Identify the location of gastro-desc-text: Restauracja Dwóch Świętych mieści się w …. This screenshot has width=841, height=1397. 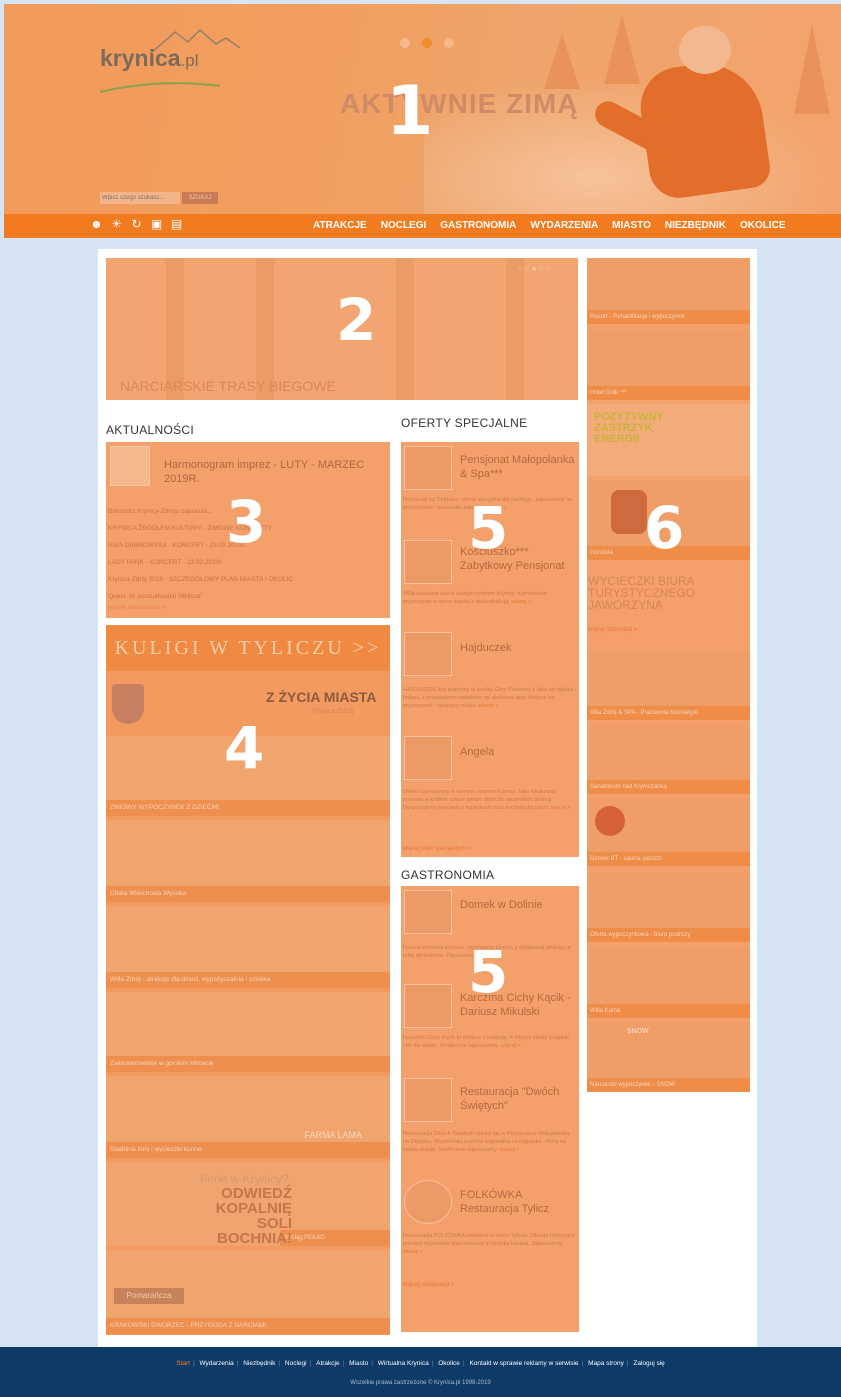
(486, 1142).